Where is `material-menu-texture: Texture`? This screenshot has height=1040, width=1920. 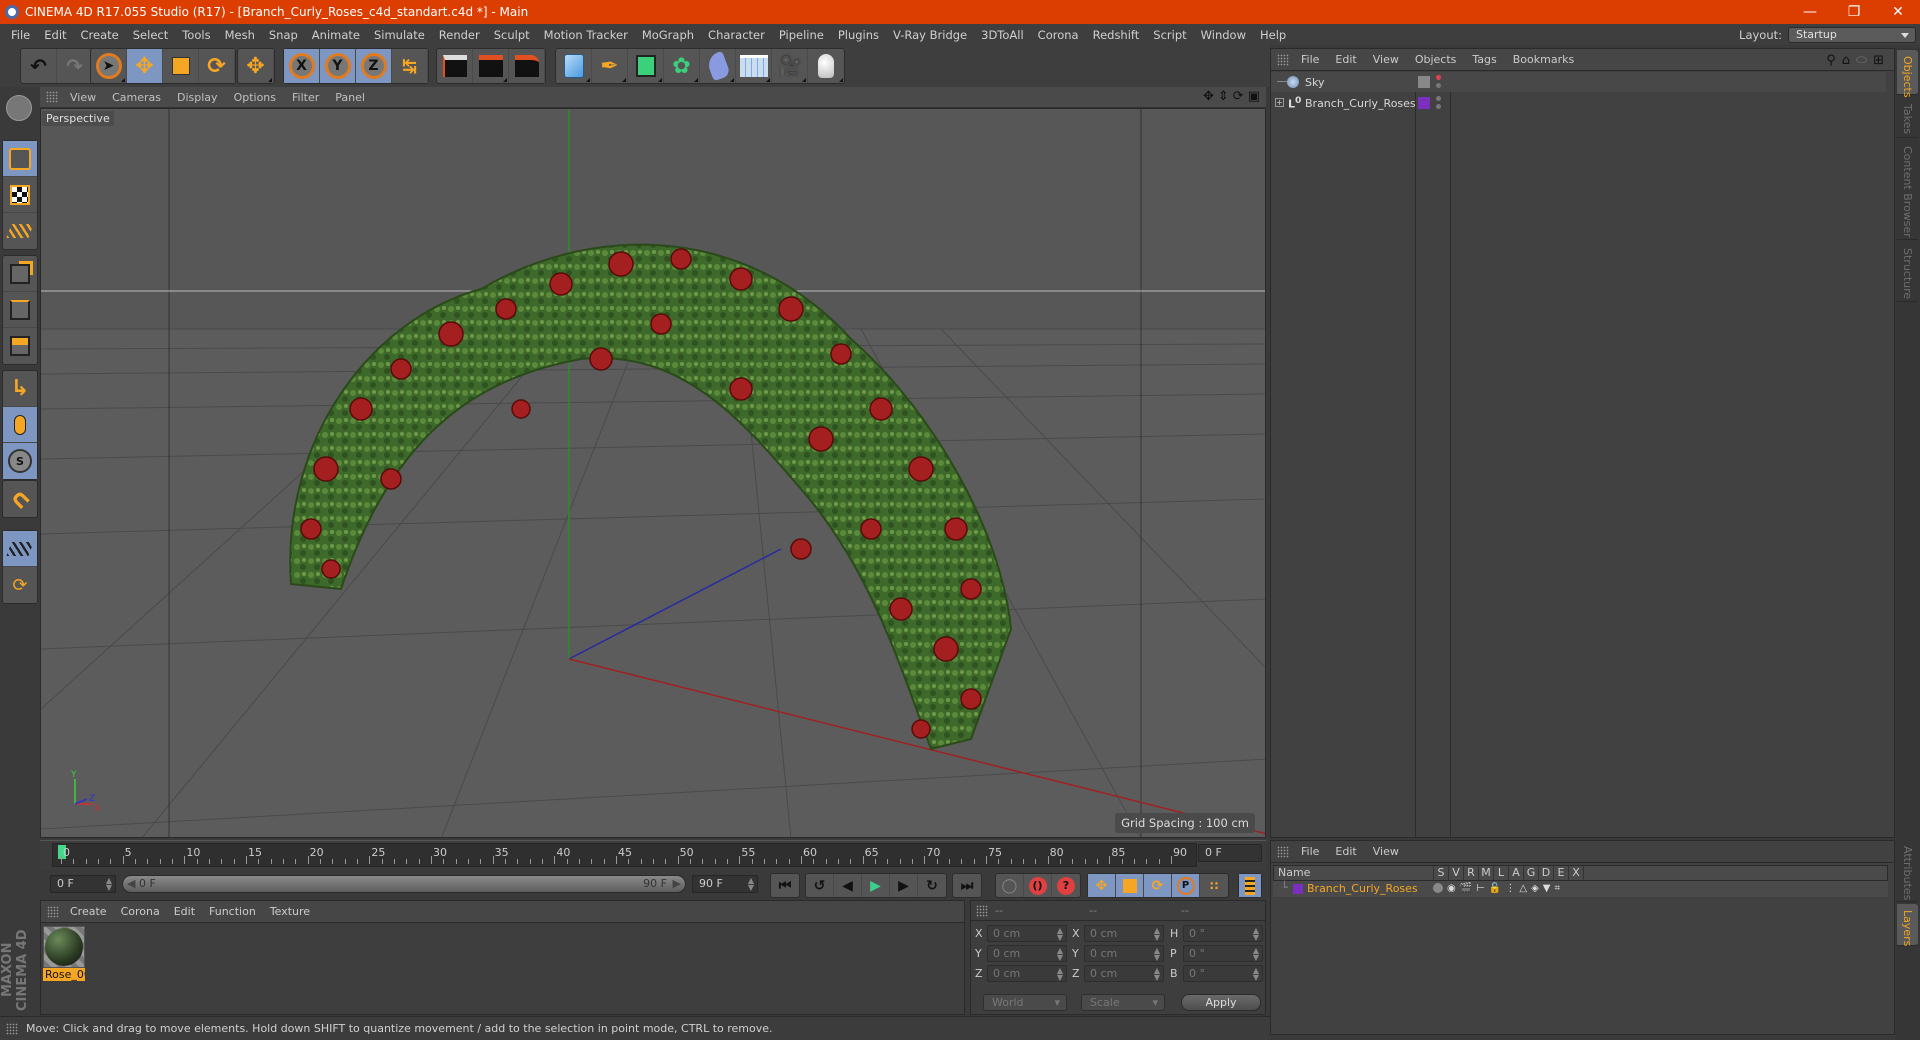 material-menu-texture: Texture is located at coordinates (290, 911).